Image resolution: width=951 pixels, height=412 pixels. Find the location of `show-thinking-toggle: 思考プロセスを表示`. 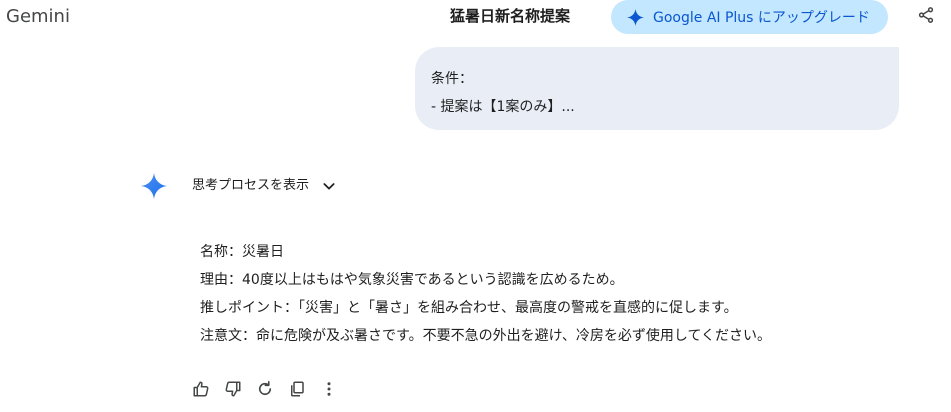

show-thinking-toggle: 思考プロセスを表示 is located at coordinates (264, 186).